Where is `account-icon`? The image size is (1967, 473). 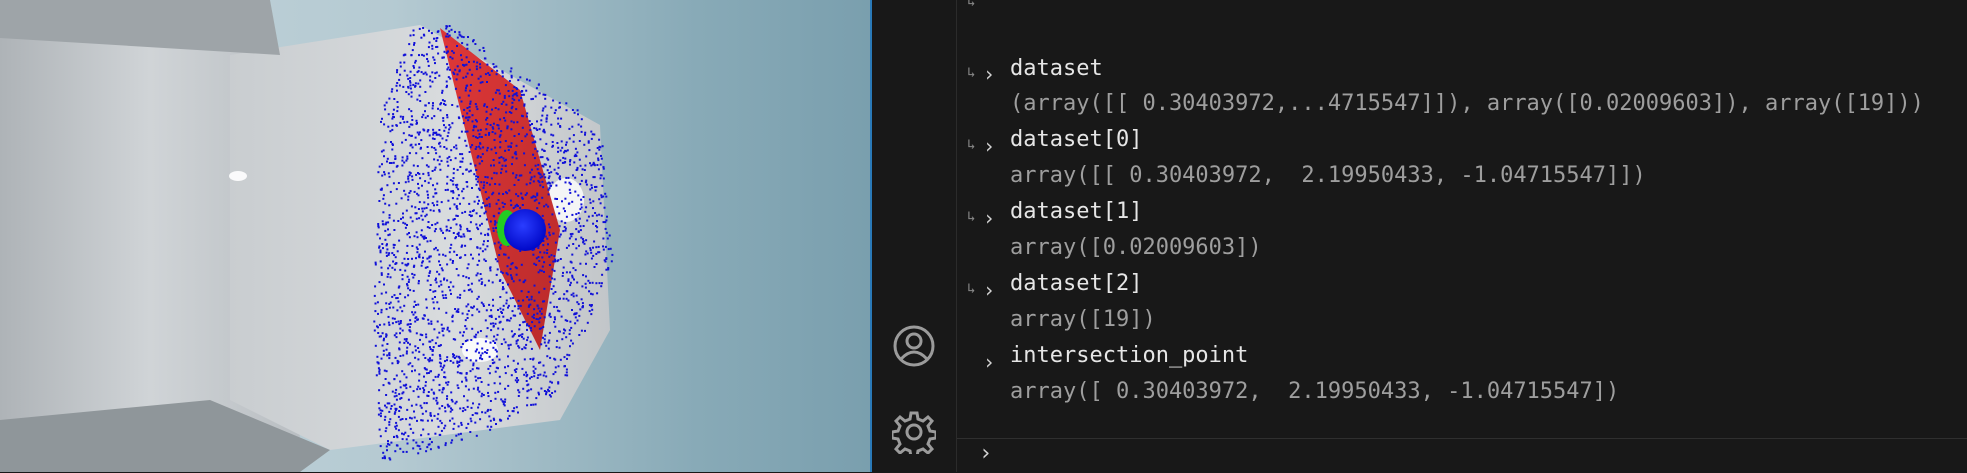
account-icon is located at coordinates (914, 346).